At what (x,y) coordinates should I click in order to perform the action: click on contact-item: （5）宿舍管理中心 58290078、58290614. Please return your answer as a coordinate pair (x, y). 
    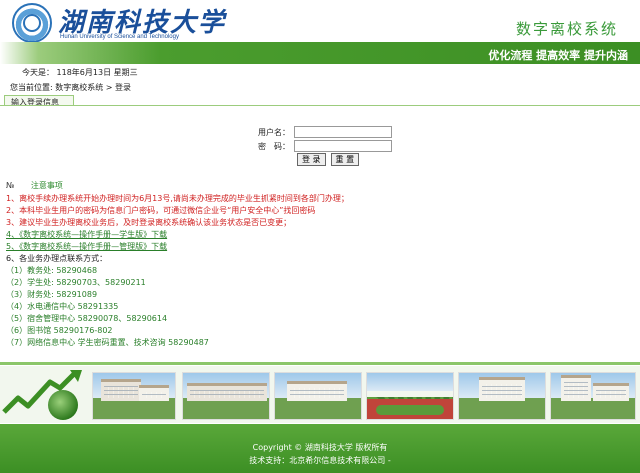
    Looking at the image, I should click on (87, 318).